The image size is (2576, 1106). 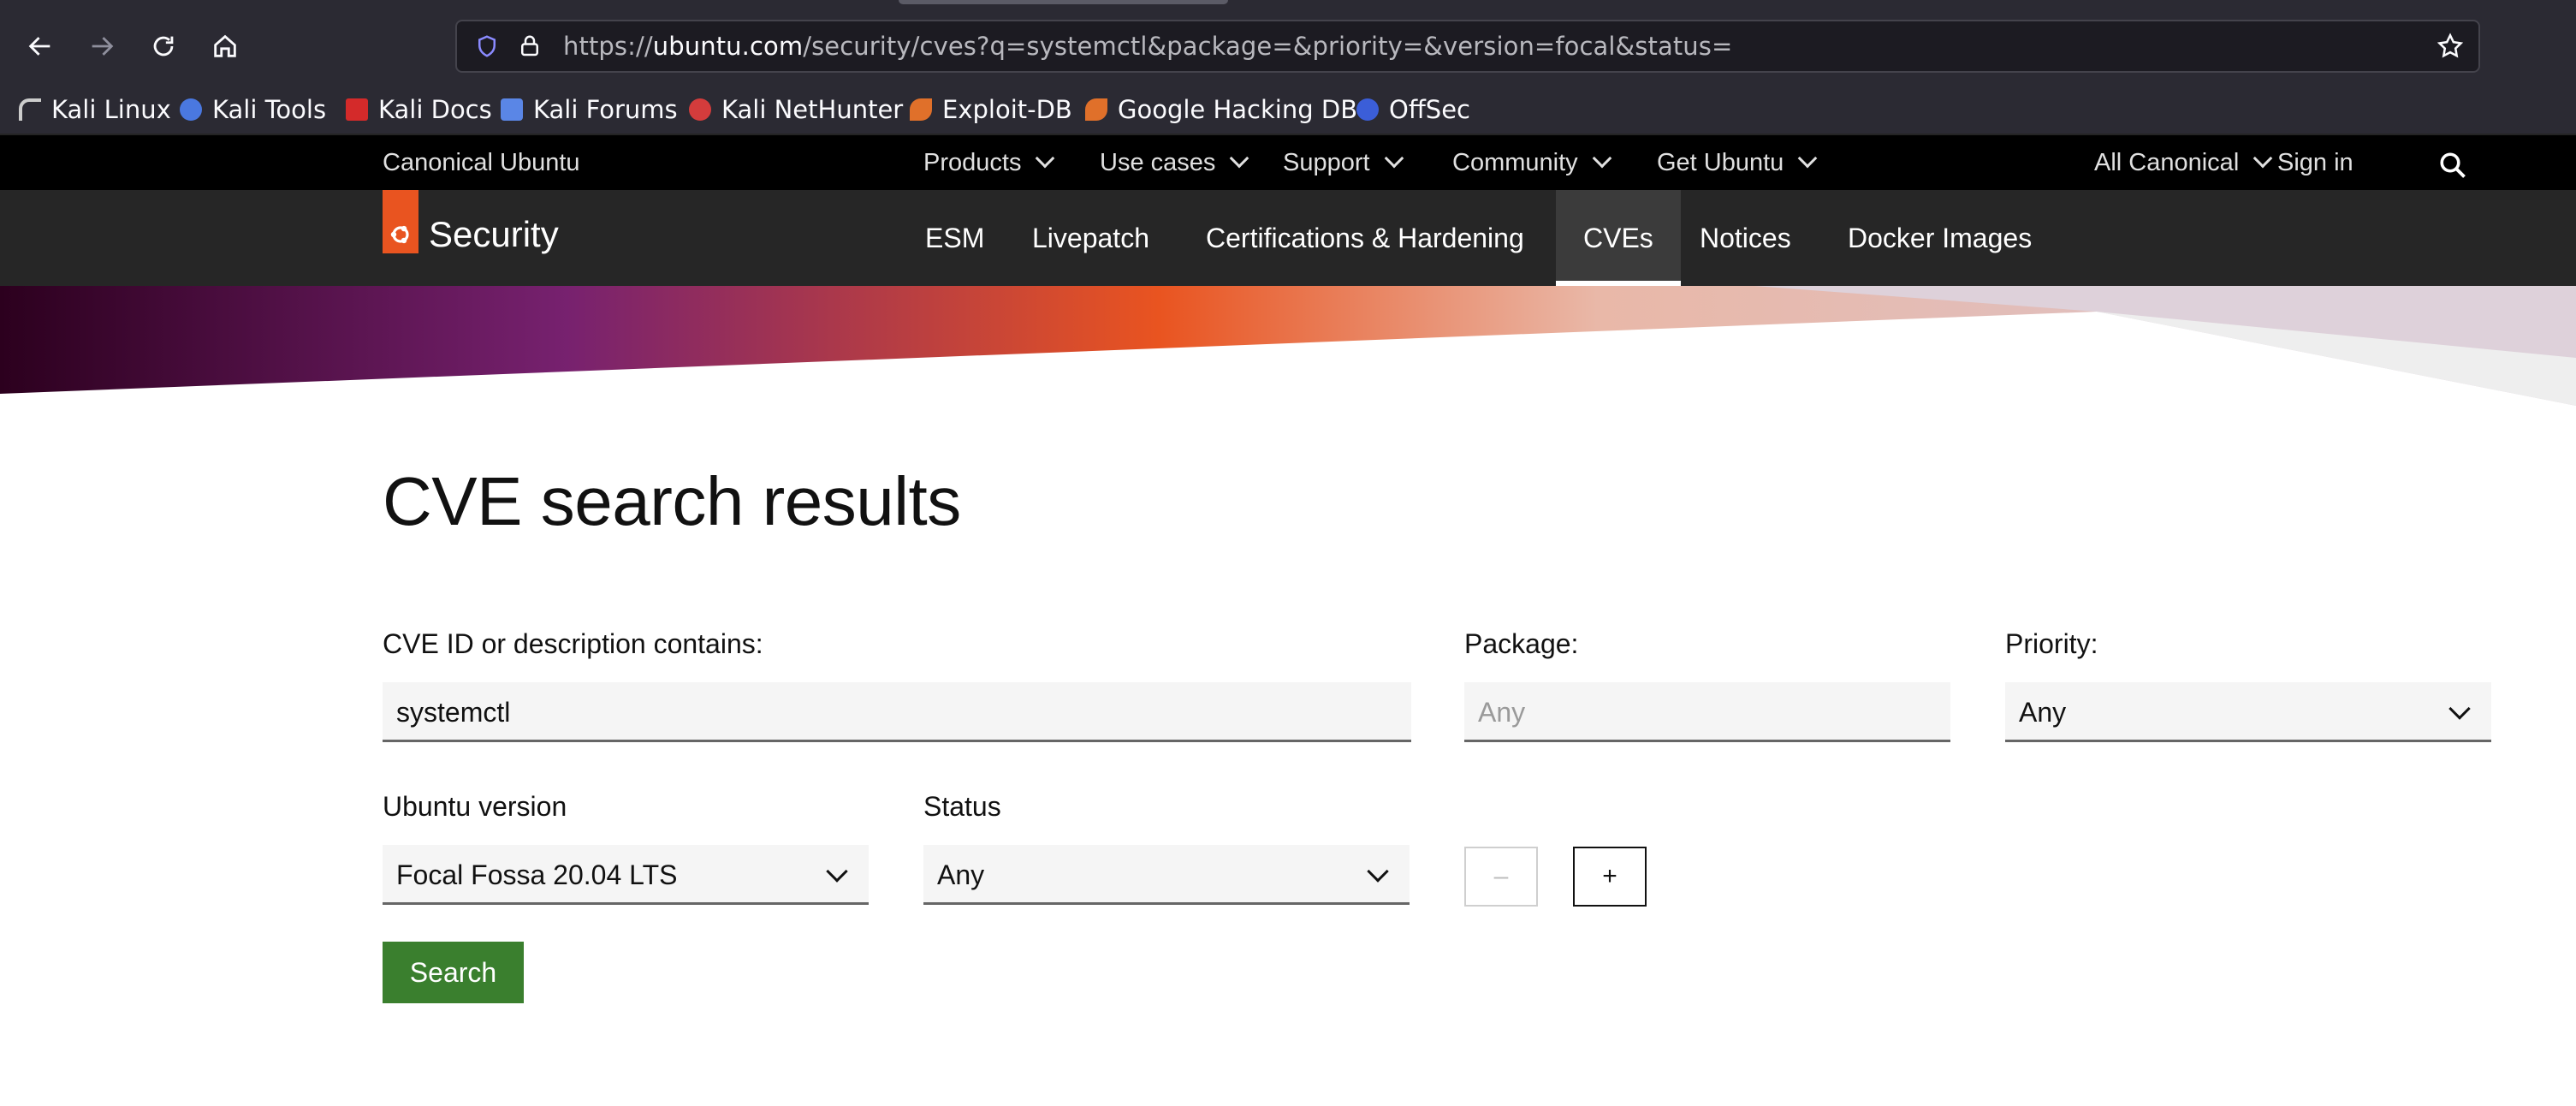 What do you see at coordinates (1090, 238) in the screenshot?
I see `tab-livepatch: Livepatch` at bounding box center [1090, 238].